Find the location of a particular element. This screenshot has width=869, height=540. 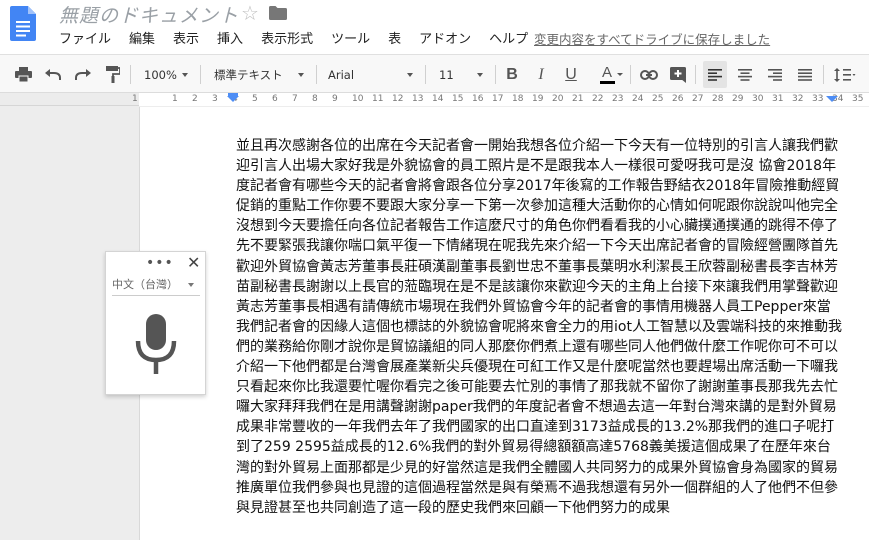

menu-format: 表示形式 is located at coordinates (287, 41).